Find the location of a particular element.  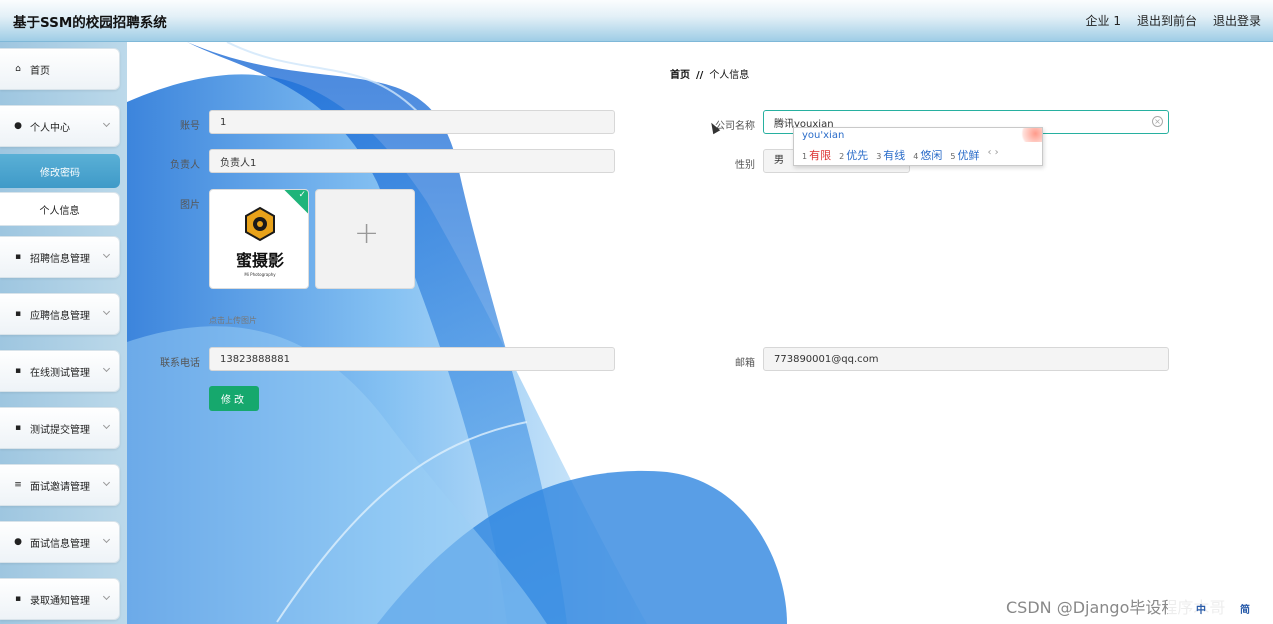

ime-logo-icon is located at coordinates (1031, 135).